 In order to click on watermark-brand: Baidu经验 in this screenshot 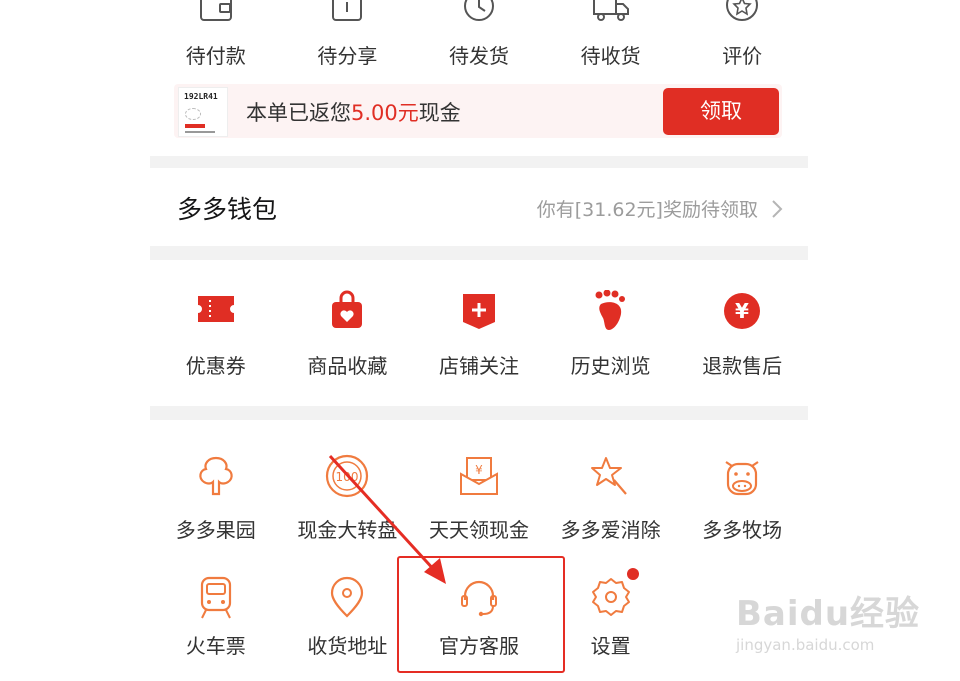, I will do `click(828, 614)`.